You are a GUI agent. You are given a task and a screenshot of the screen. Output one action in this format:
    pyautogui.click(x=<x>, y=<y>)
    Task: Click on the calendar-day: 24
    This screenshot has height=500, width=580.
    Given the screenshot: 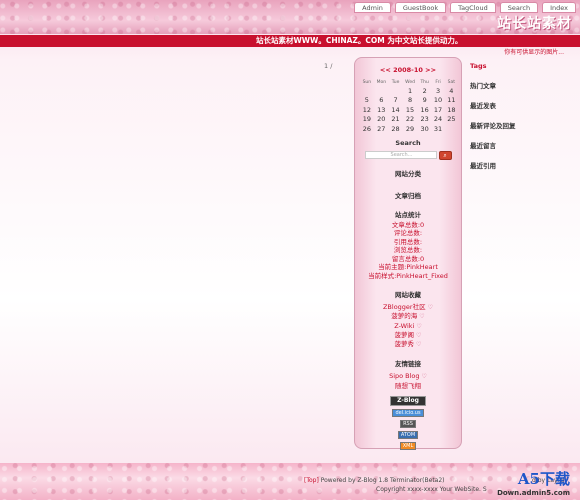 What is the action you would take?
    pyautogui.click(x=438, y=119)
    